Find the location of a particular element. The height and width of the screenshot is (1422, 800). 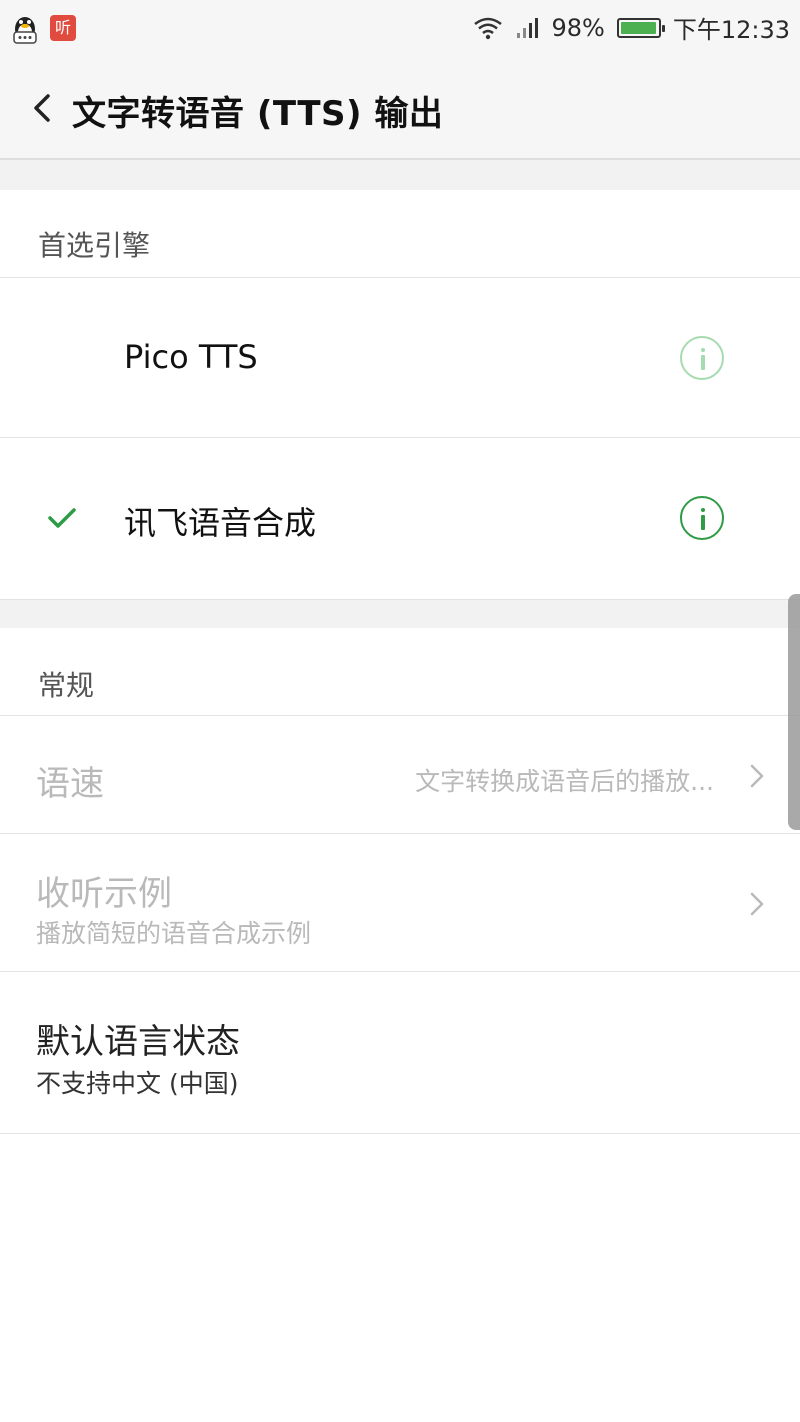

page-title: 文字转语音 (TTS) 输出 is located at coordinates (258, 114).